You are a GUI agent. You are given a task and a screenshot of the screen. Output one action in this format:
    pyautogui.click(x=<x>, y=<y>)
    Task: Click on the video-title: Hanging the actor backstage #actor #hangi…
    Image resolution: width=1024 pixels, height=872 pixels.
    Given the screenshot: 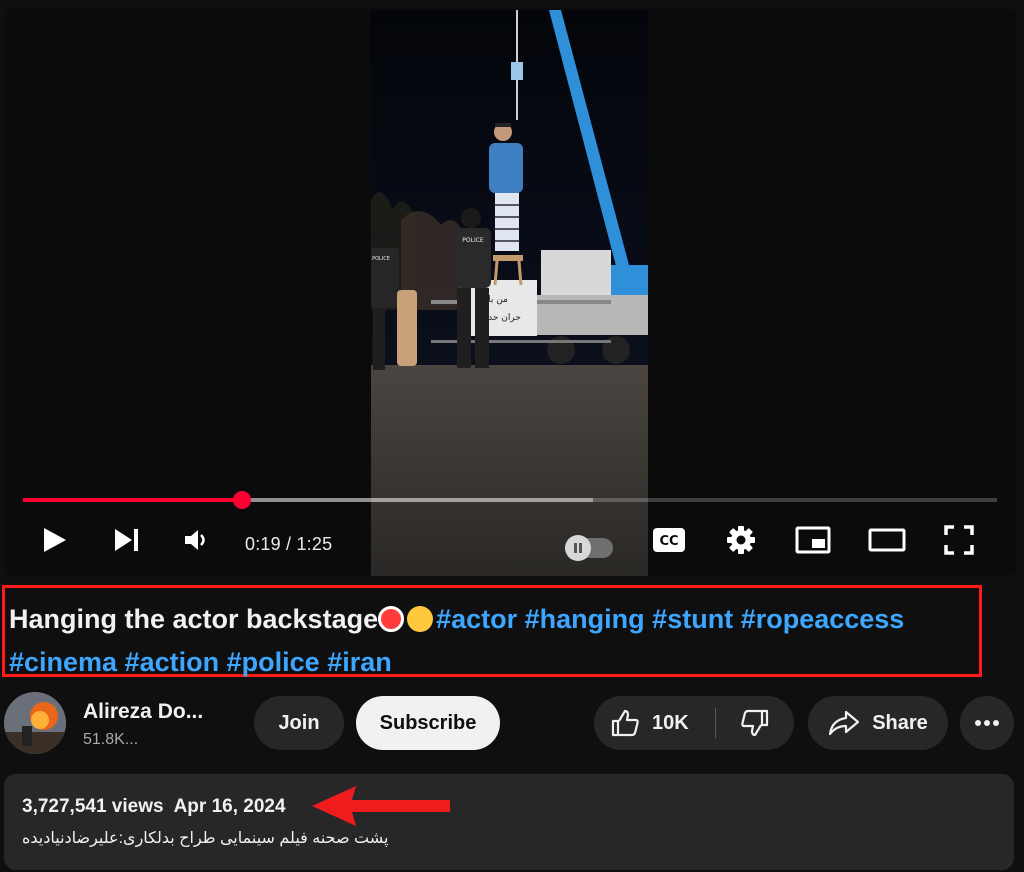 What is the action you would take?
    pyautogui.click(x=493, y=641)
    